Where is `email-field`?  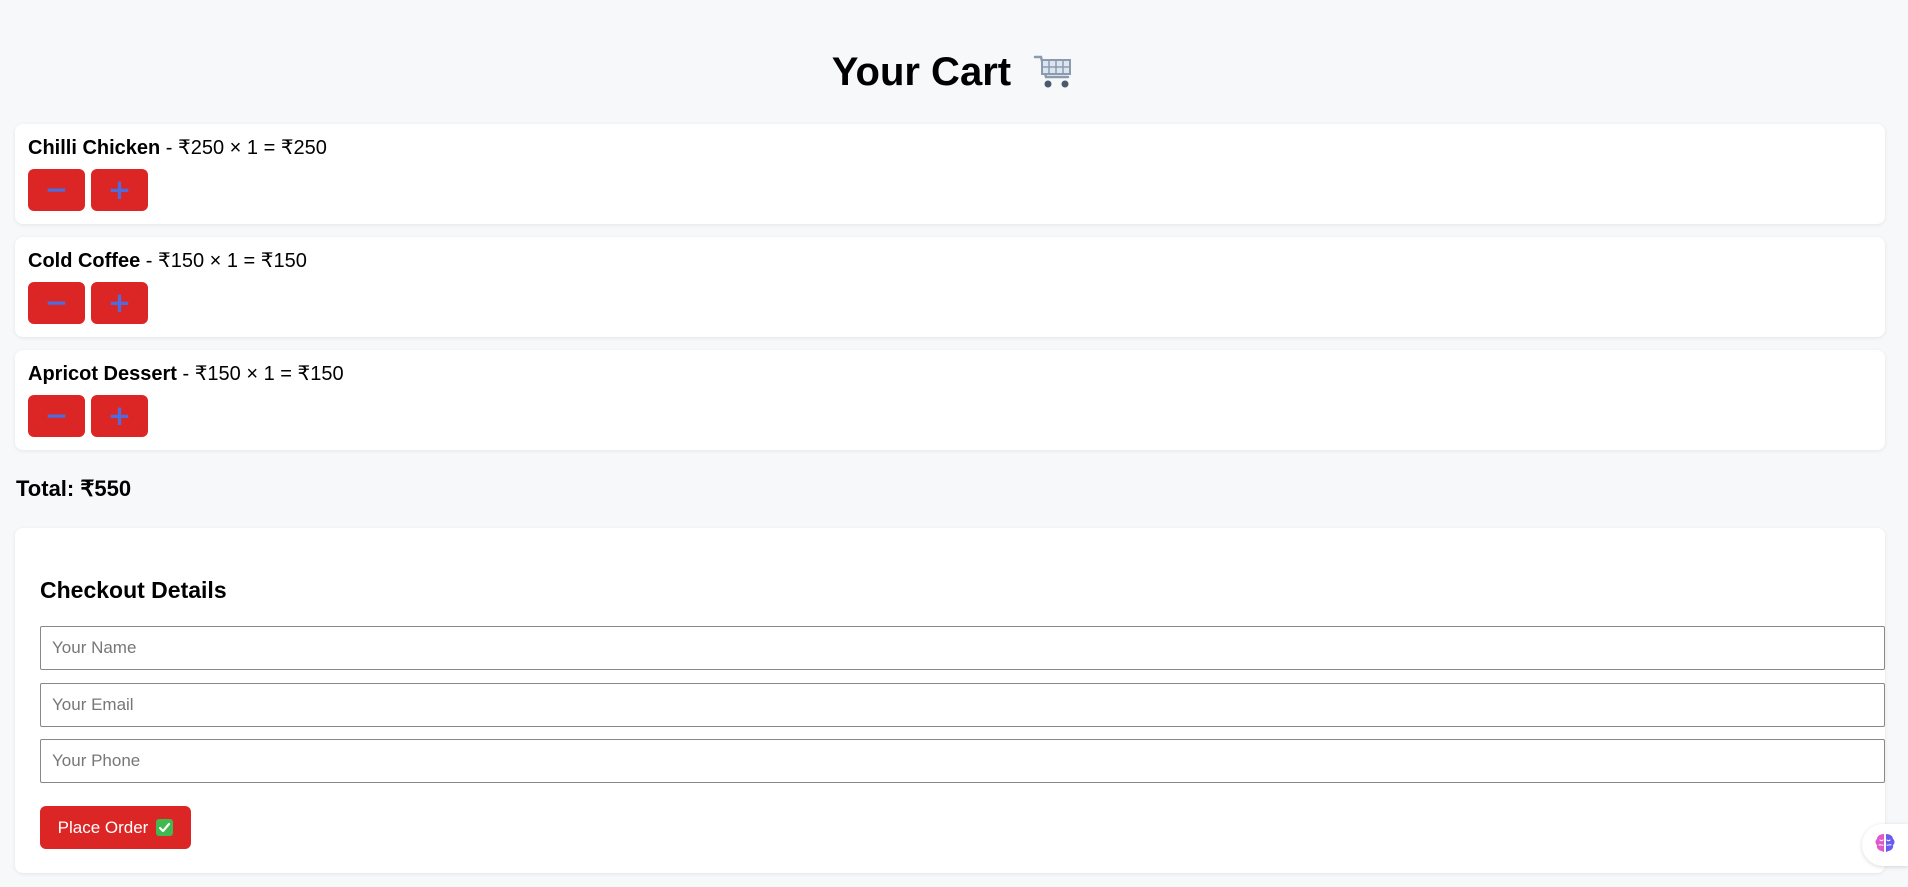 email-field is located at coordinates (962, 705).